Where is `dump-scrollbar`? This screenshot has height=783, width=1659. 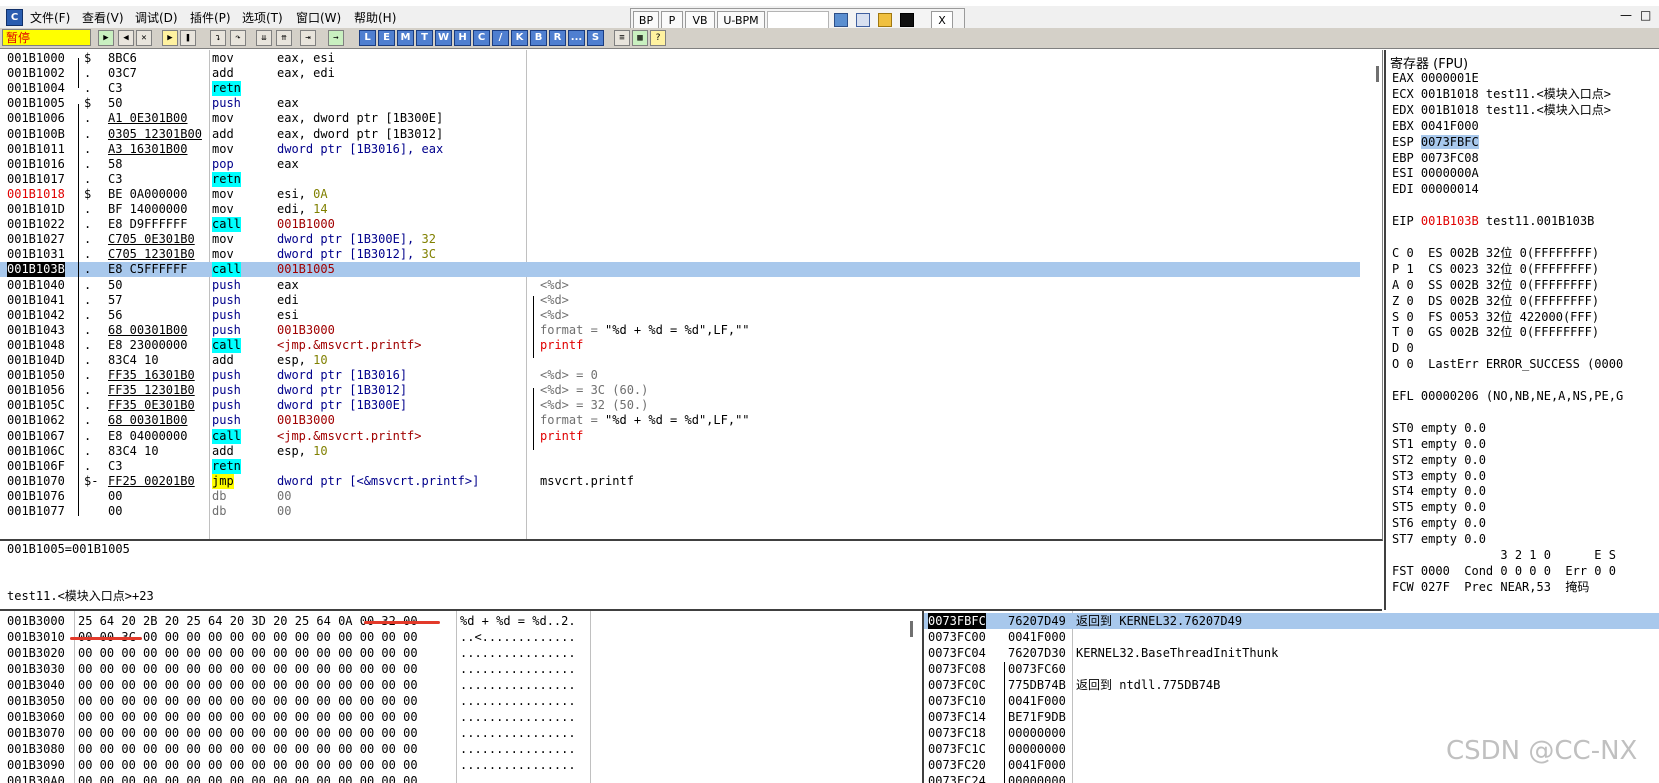 dump-scrollbar is located at coordinates (911, 629).